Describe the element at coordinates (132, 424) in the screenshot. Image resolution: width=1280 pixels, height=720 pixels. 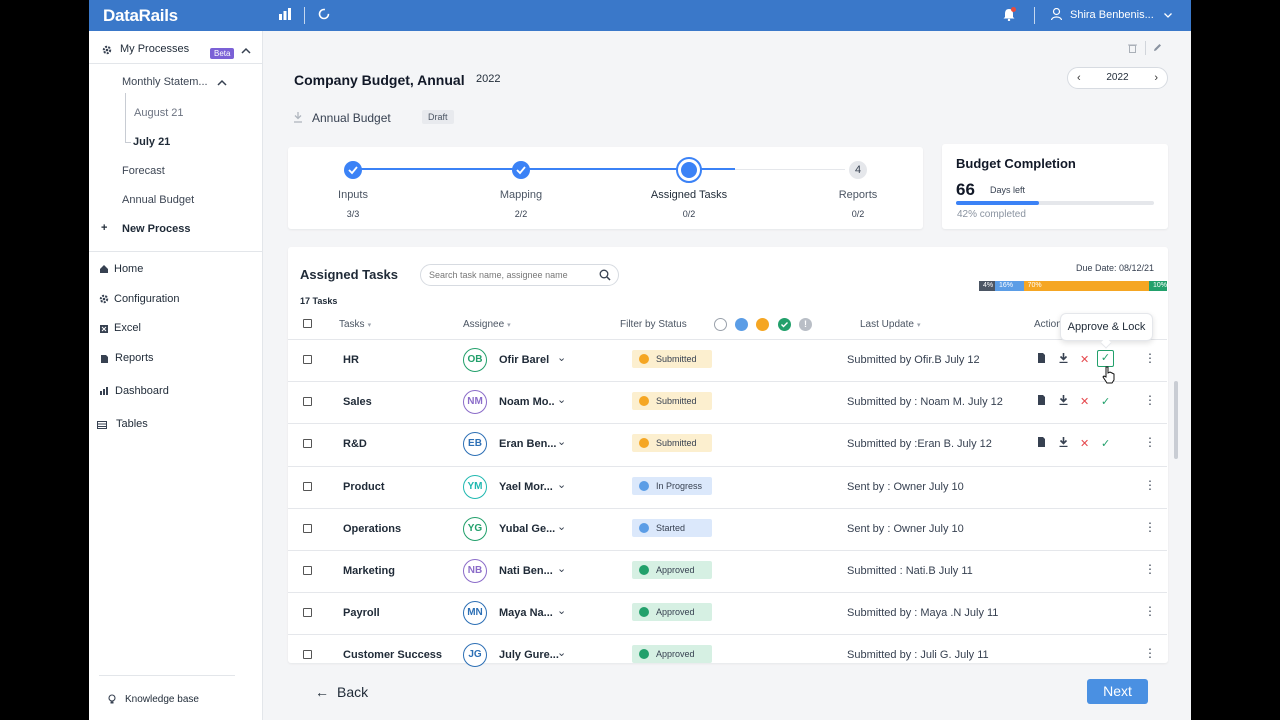
I see `sidebar-item-tables: Tables` at that location.